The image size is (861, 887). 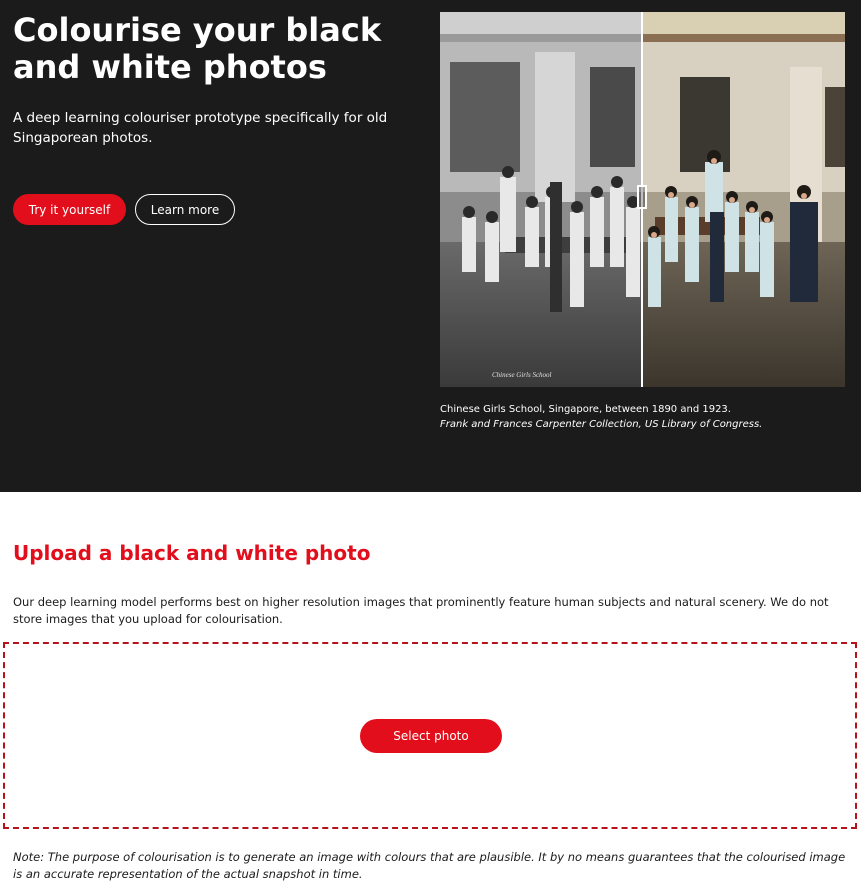 I want to click on upload-section-title: Upload a black and white photo, so click(x=192, y=553).